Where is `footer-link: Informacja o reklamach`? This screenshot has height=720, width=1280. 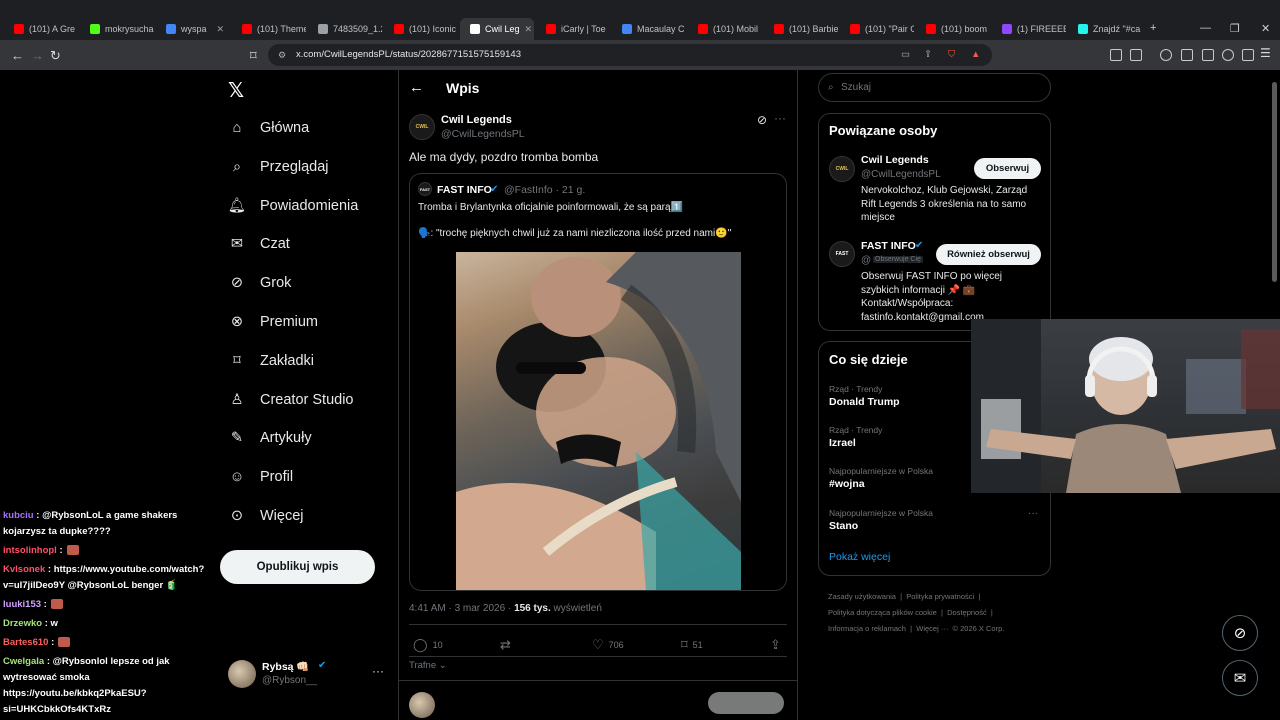
footer-link: Informacja o reklamach is located at coordinates (867, 628).